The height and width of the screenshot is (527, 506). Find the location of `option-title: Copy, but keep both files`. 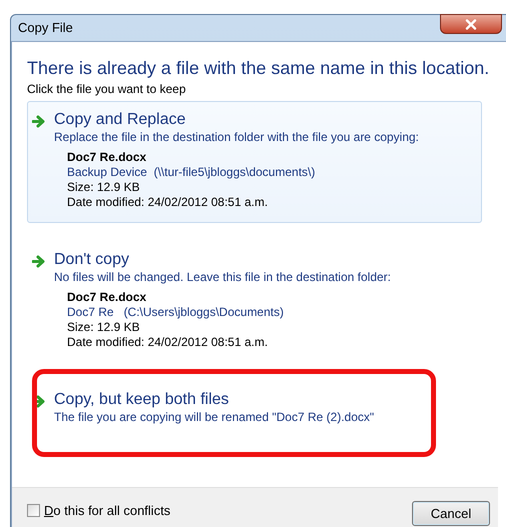

option-title: Copy, but keep both files is located at coordinates (142, 400).